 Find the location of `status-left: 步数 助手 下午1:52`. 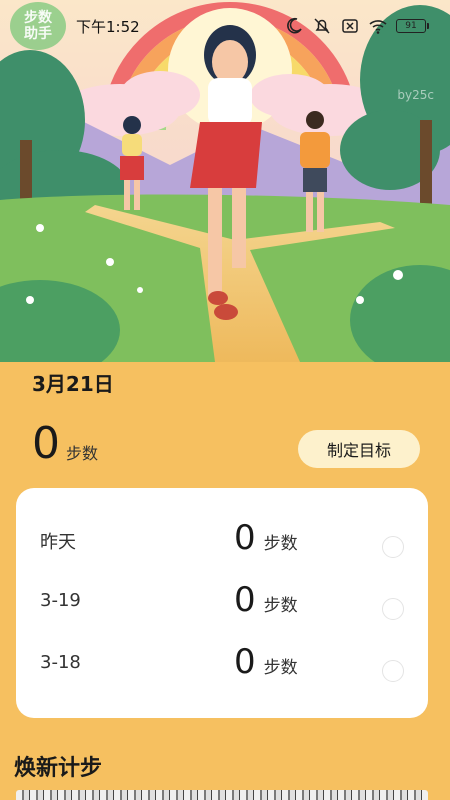

status-left: 步数 助手 下午1:52 is located at coordinates (75, 26).